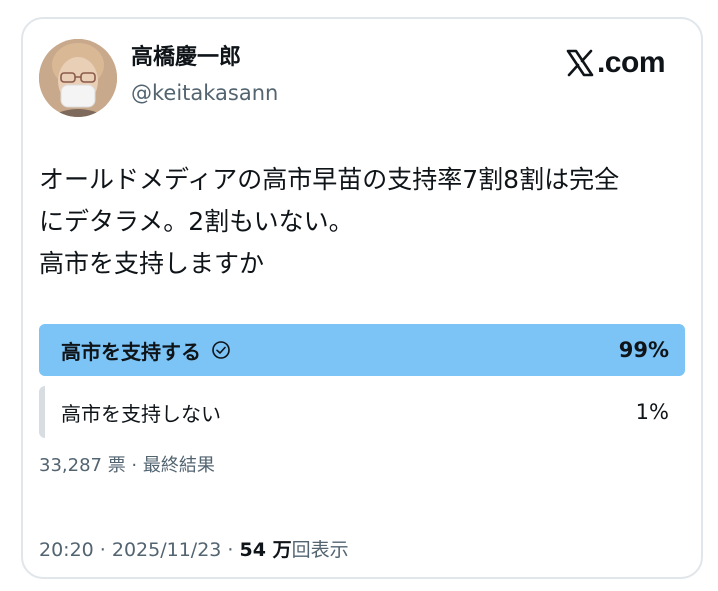 The image size is (718, 591). Describe the element at coordinates (127, 465) in the screenshot. I see `poll-meta: 33,287 票 · 最終結果` at that location.